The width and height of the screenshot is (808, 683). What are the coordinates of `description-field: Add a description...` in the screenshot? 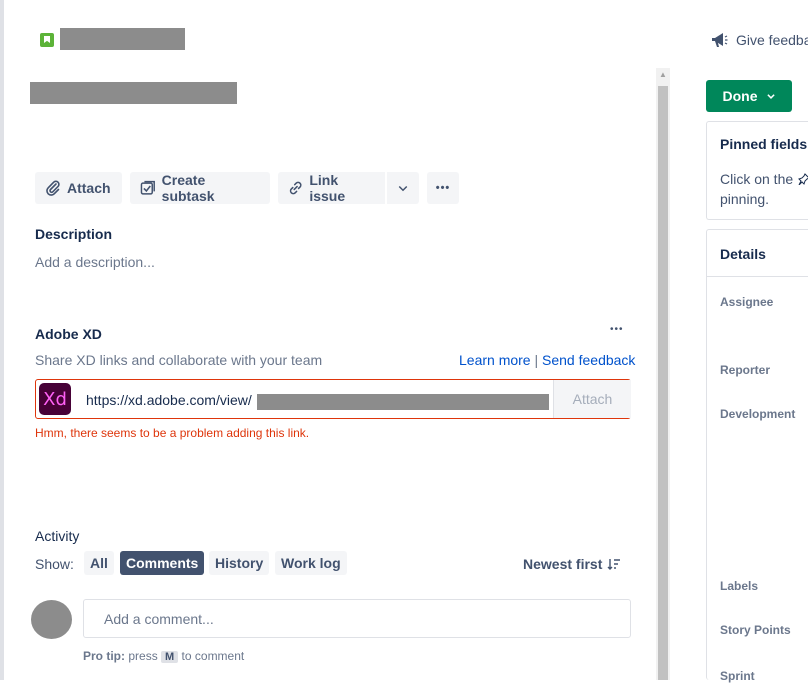 It's located at (95, 262).